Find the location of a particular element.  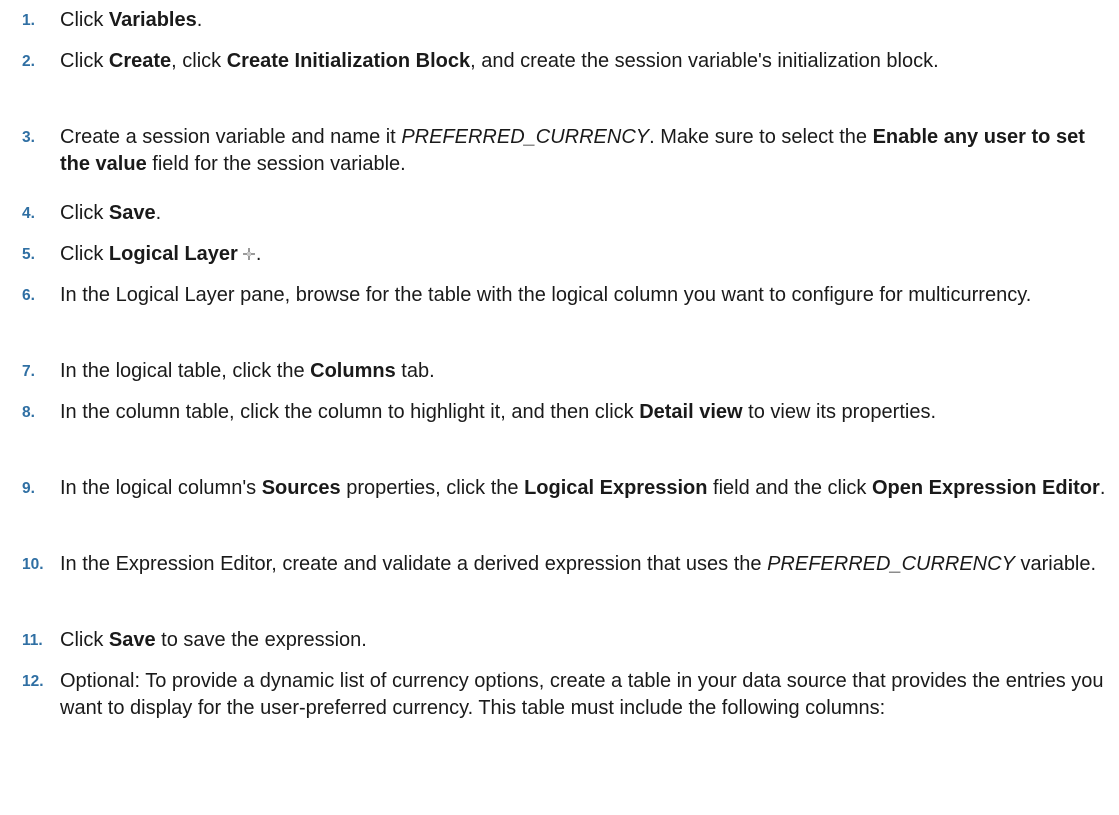

step-text: Click Logical Layer. is located at coordinates (586, 254).